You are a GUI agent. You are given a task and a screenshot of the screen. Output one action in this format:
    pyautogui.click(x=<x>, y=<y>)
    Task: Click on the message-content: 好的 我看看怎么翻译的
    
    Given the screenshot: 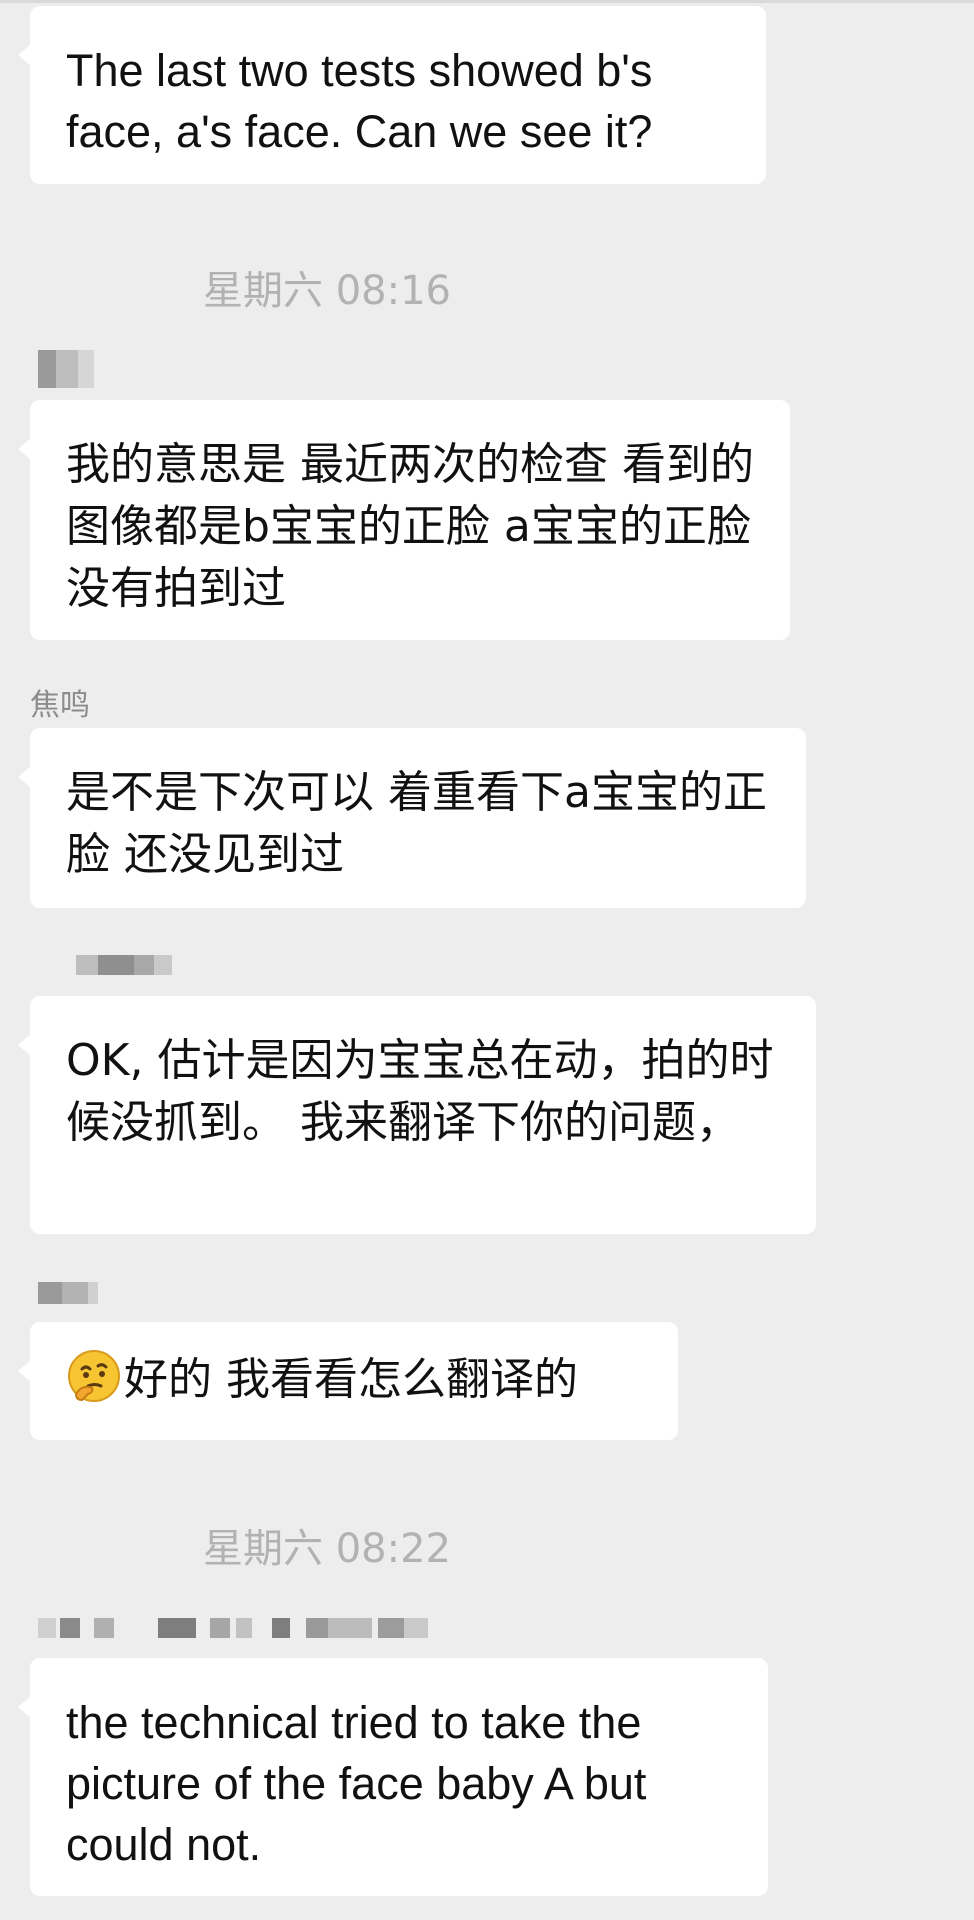 What is the action you would take?
    pyautogui.click(x=354, y=1379)
    